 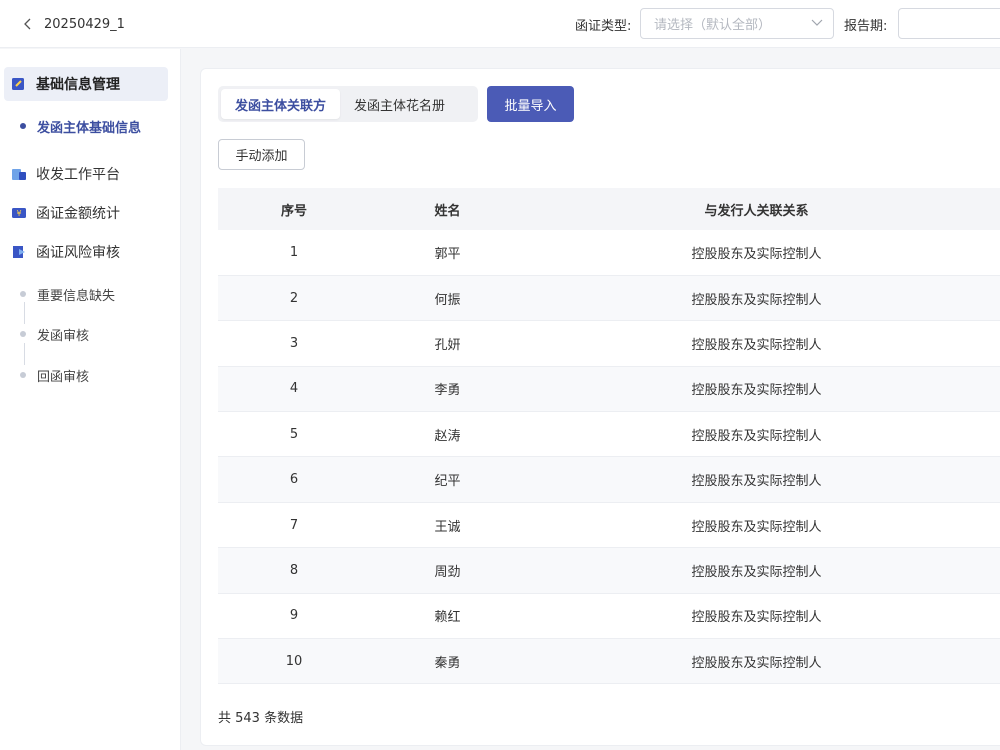 What do you see at coordinates (500, 24) in the screenshot?
I see `top-bar: 20250429_1 函证类型: 请选择（默认全部） 报告期:` at bounding box center [500, 24].